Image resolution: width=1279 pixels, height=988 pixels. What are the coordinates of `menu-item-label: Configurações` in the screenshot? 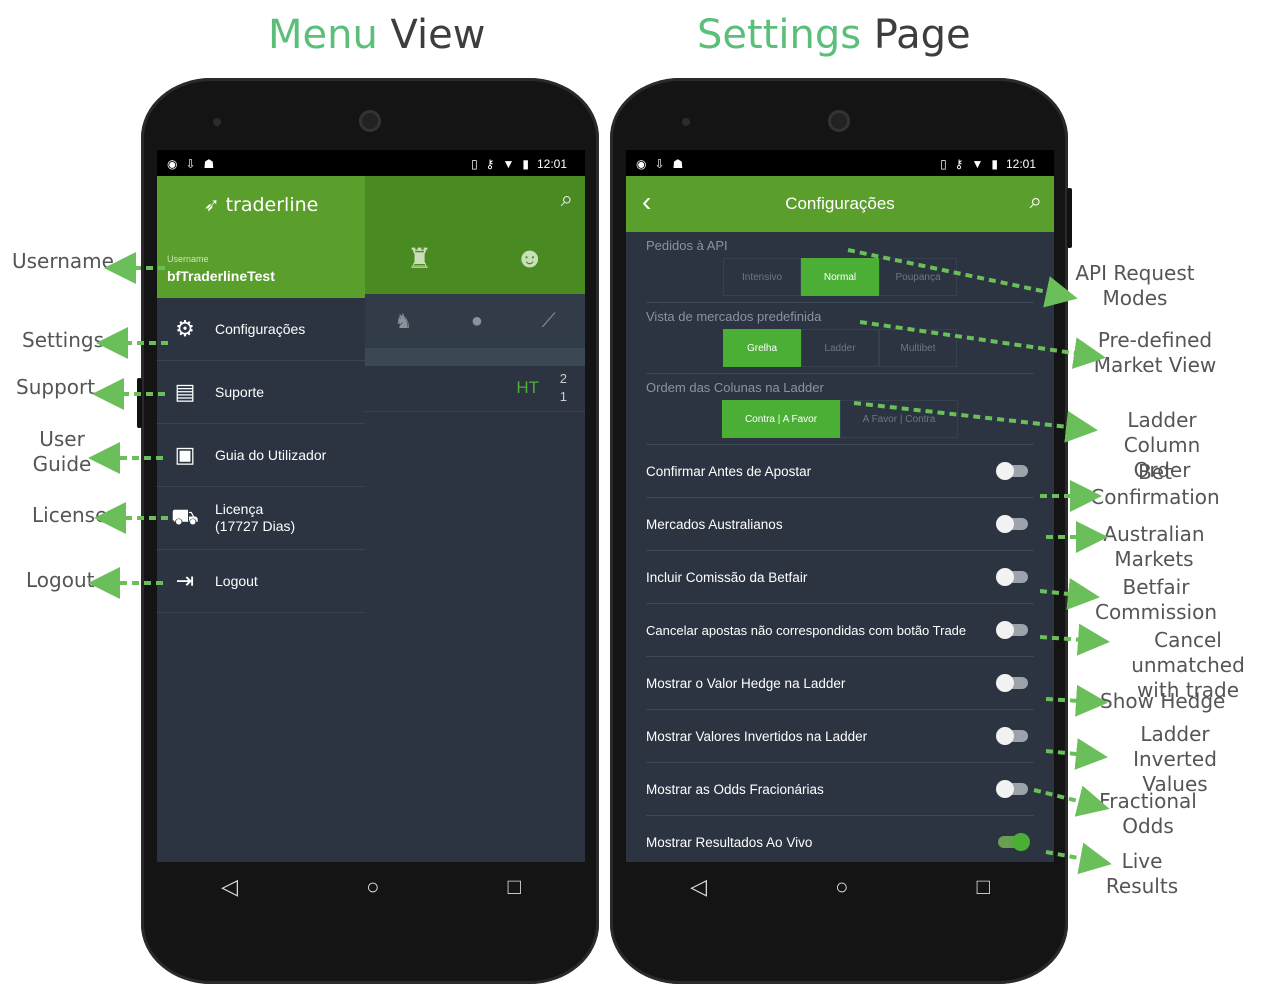 It's located at (260, 328).